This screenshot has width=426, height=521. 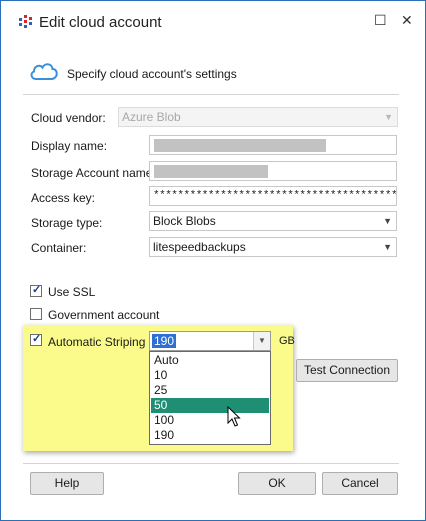 I want to click on access-key-label: Access key:, so click(x=63, y=198).